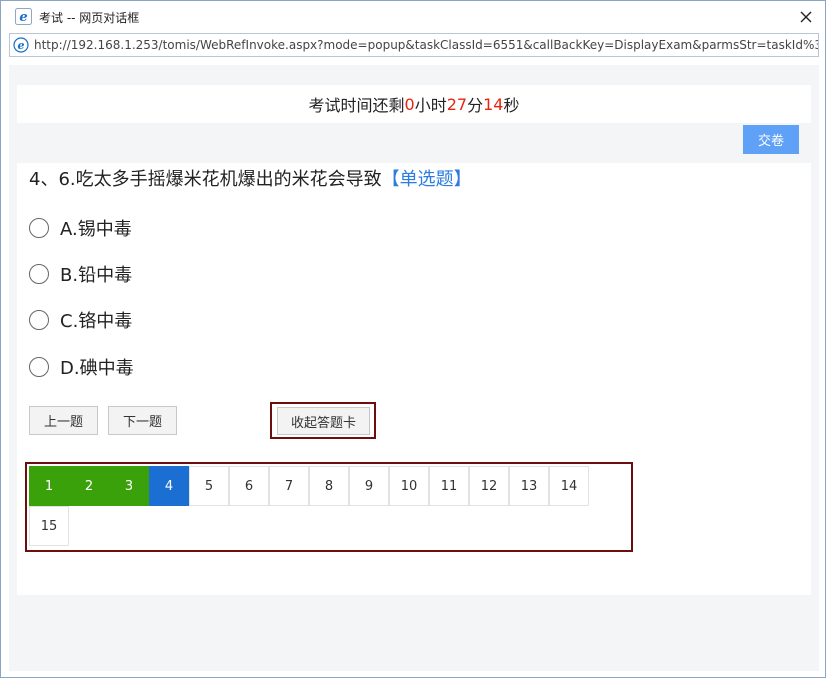 The height and width of the screenshot is (678, 826). I want to click on timer-prefix: 考试时间还剩, so click(356, 105).